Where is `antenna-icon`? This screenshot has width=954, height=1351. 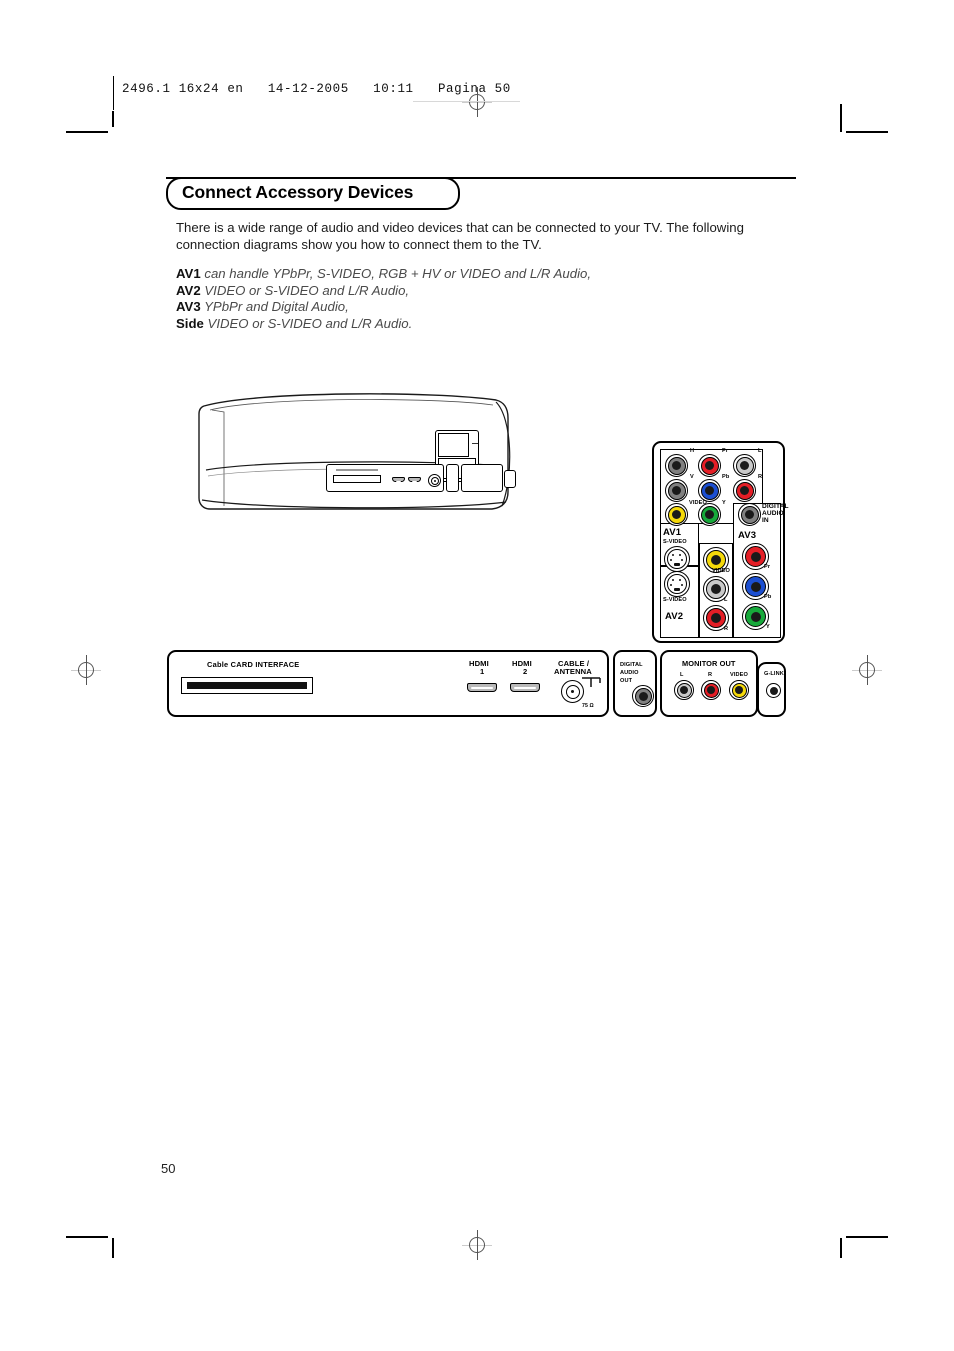
antenna-icon is located at coordinates (592, 684).